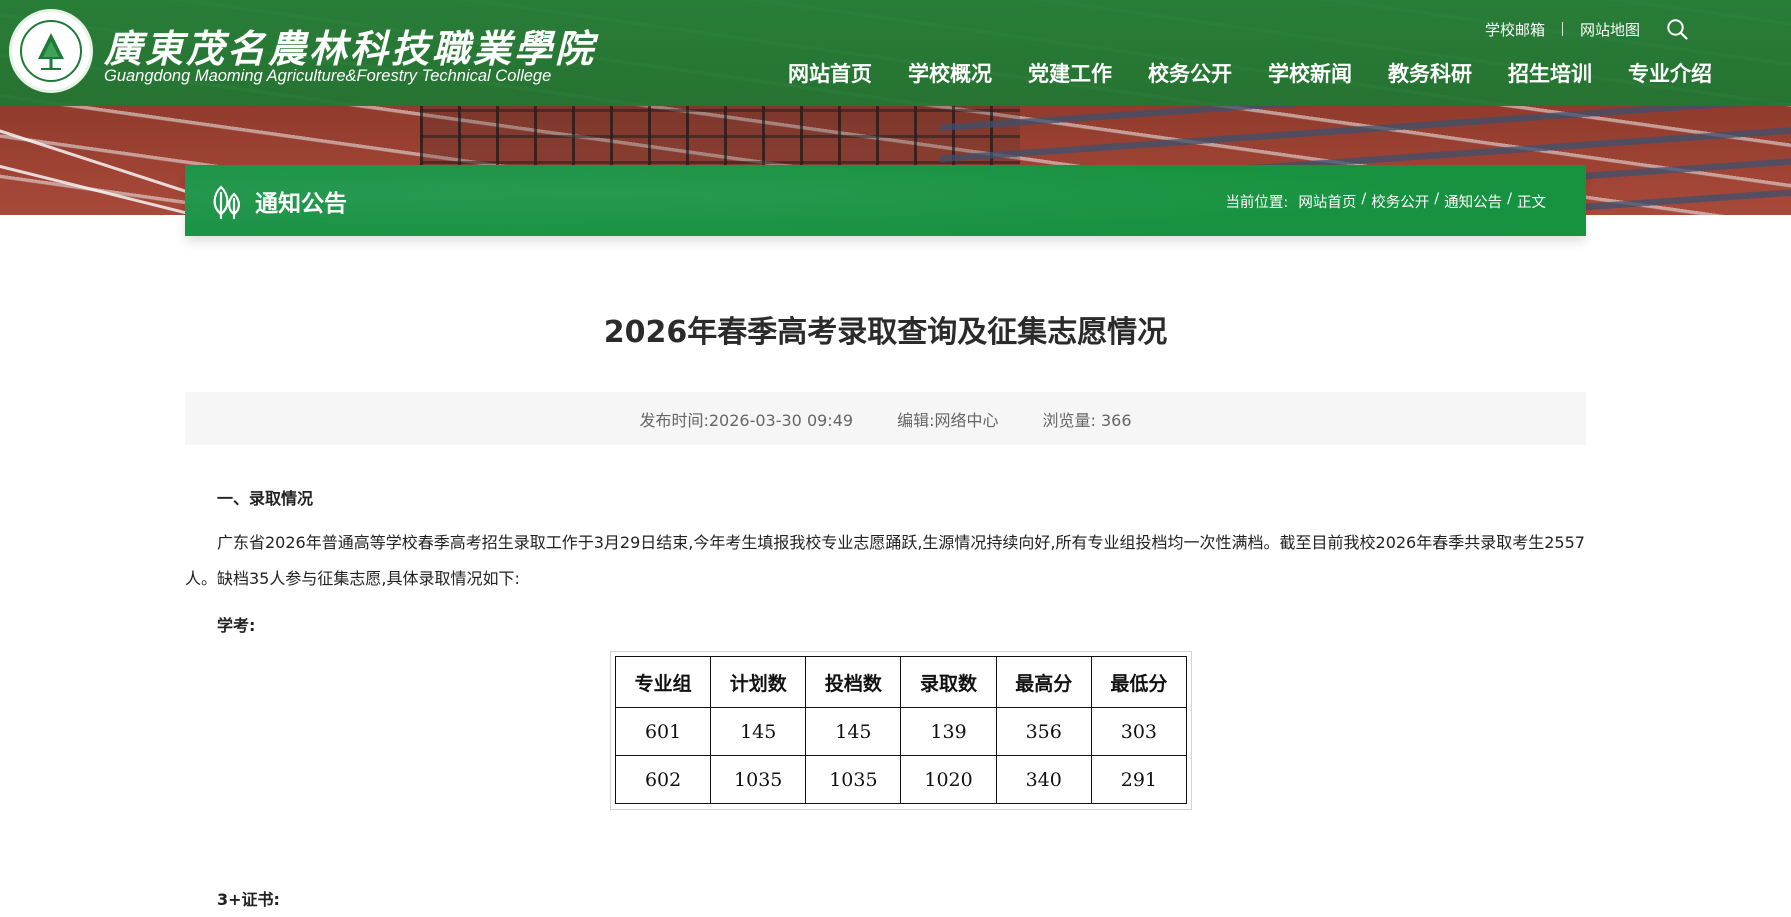 The width and height of the screenshot is (1791, 917). What do you see at coordinates (236, 625) in the screenshot?
I see `label-xuekao: 学考:` at bounding box center [236, 625].